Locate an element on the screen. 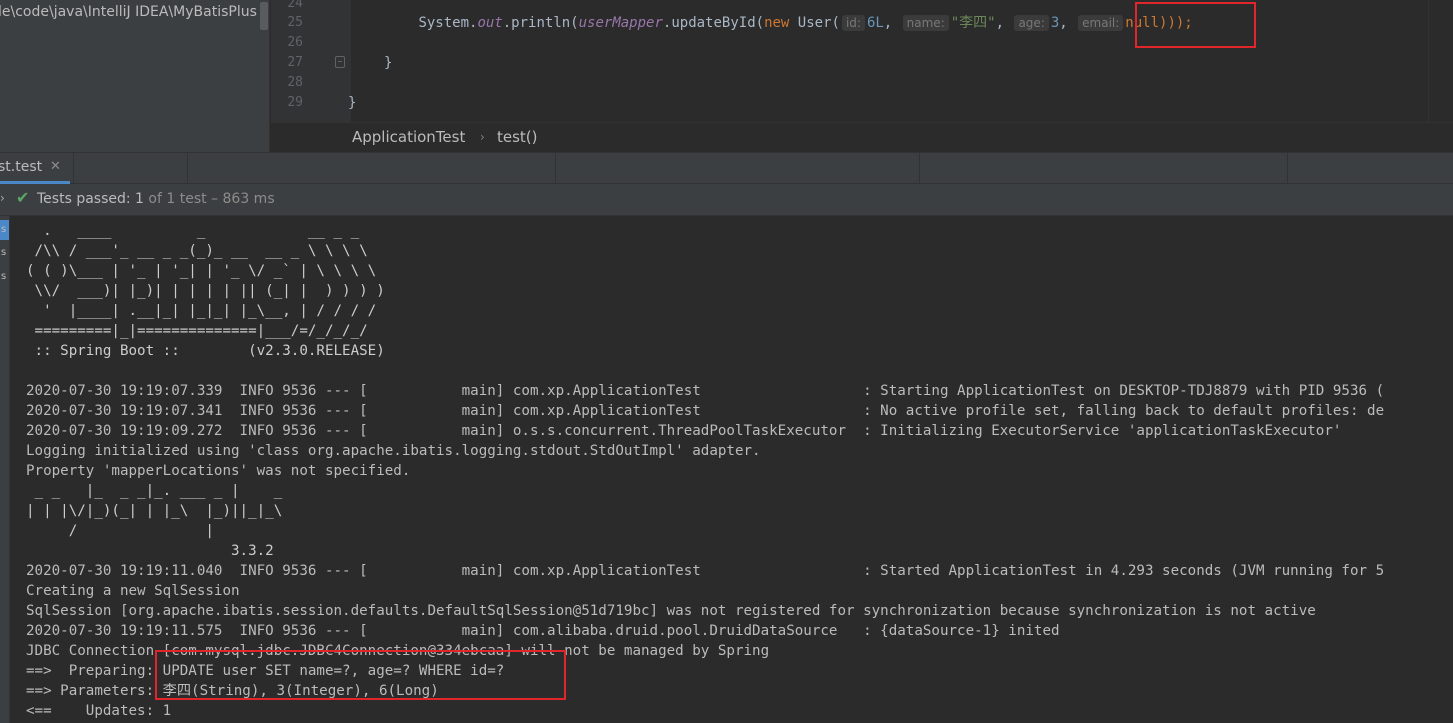 The width and height of the screenshot is (1453, 723). console-line: :: Spring Boot :: (v2.3.0.RELEASE) is located at coordinates (205, 351).